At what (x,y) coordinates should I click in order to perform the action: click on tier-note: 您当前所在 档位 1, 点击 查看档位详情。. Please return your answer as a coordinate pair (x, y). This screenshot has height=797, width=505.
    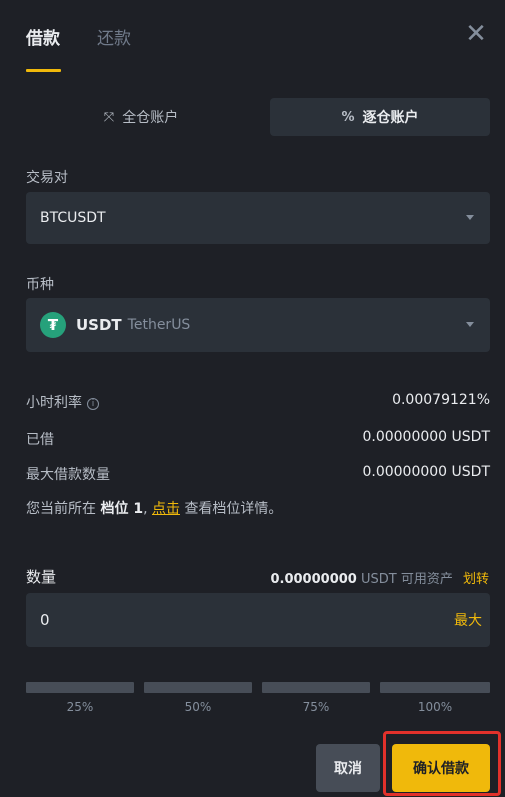
    Looking at the image, I should click on (154, 508).